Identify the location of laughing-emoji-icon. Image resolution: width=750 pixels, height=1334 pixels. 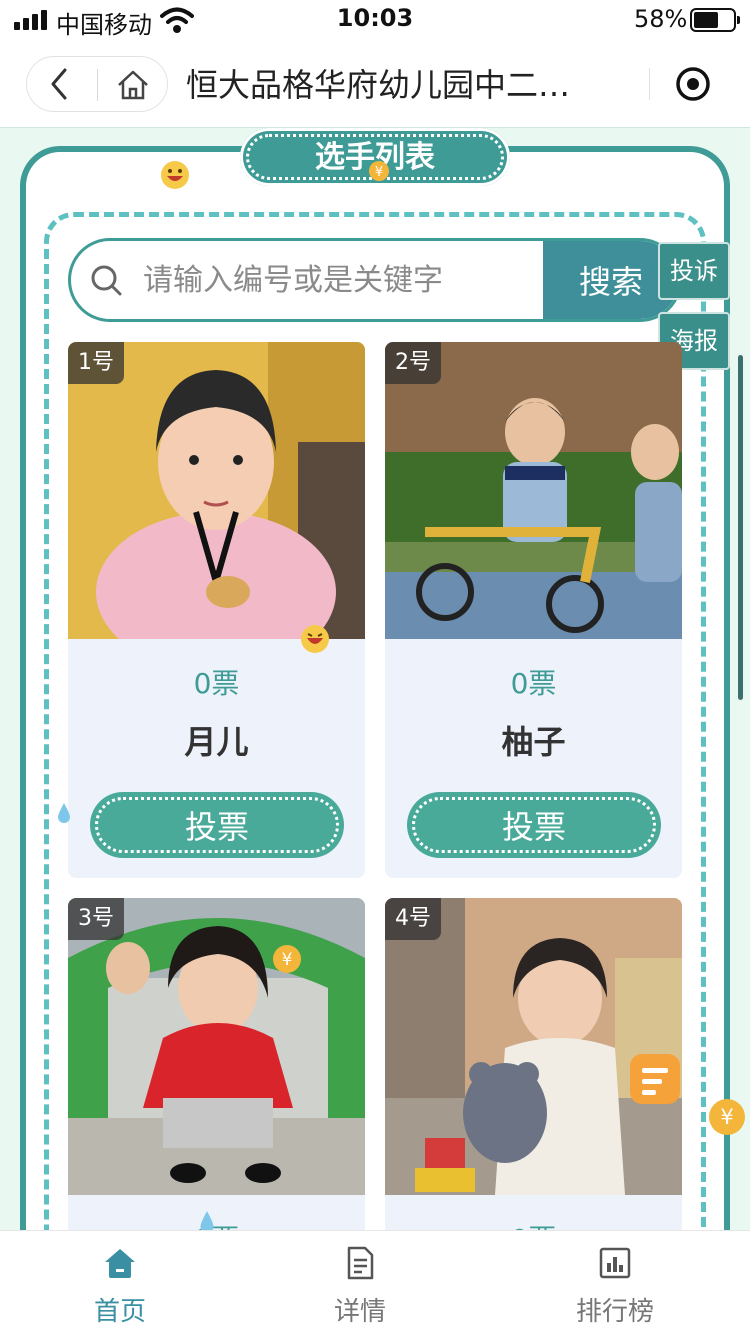
(315, 639).